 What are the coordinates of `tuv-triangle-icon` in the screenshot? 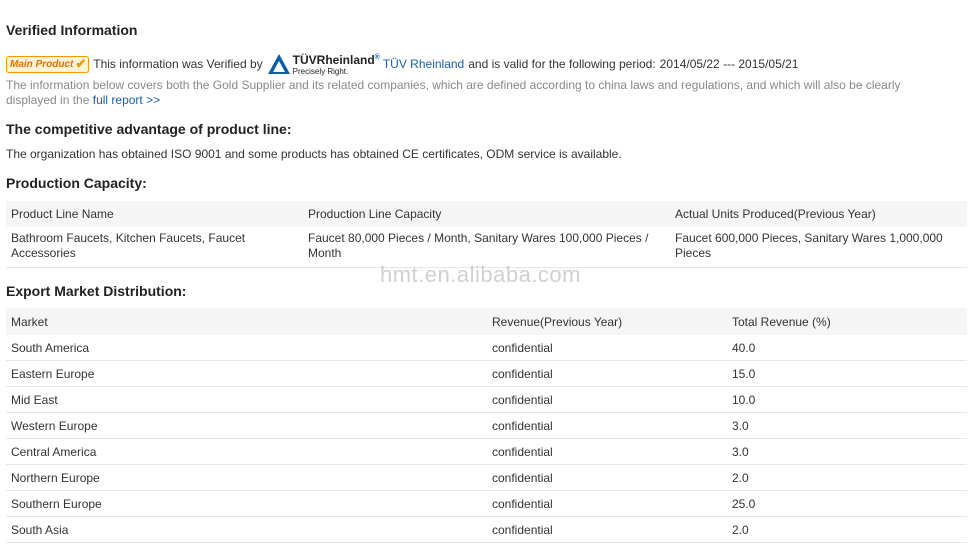 It's located at (278, 64).